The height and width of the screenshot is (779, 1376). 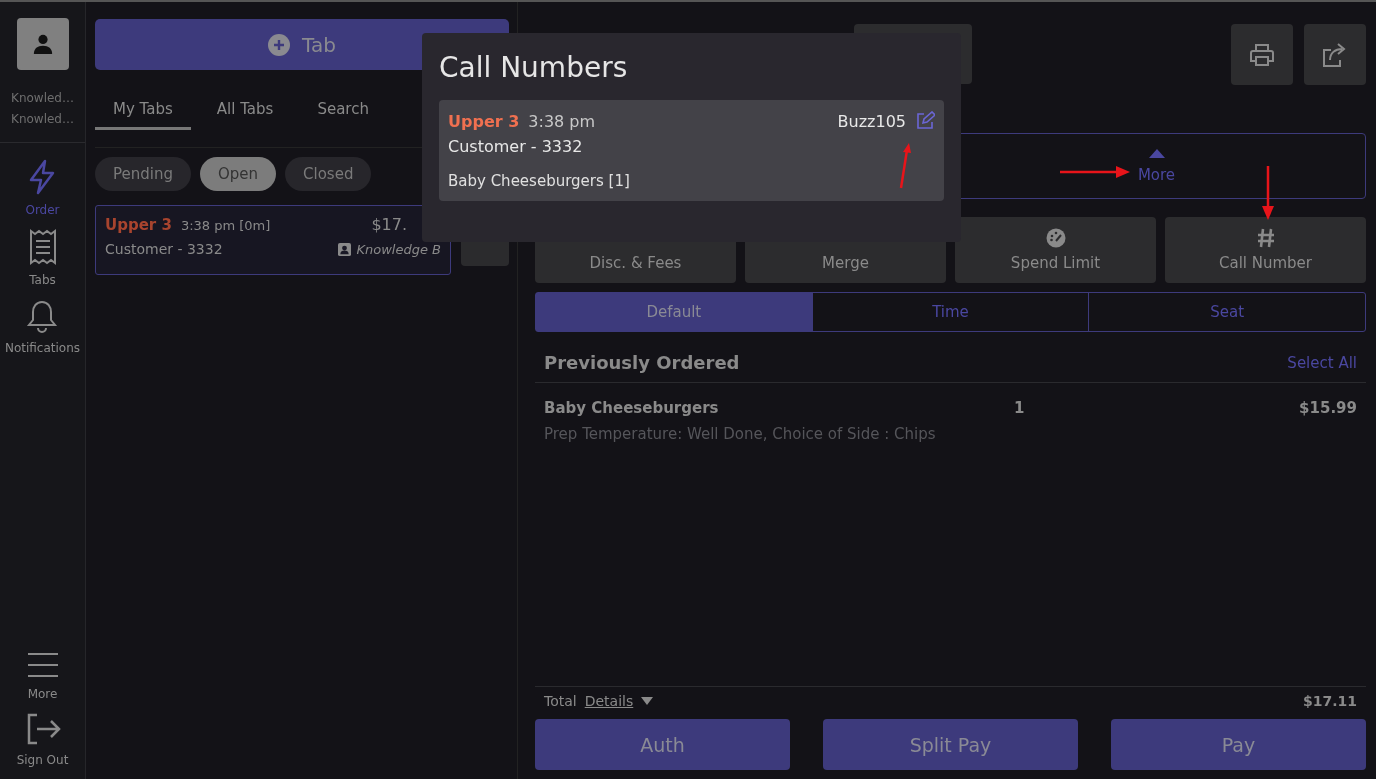 I want to click on tab-time: 3:38 pm [0m], so click(x=225, y=225).